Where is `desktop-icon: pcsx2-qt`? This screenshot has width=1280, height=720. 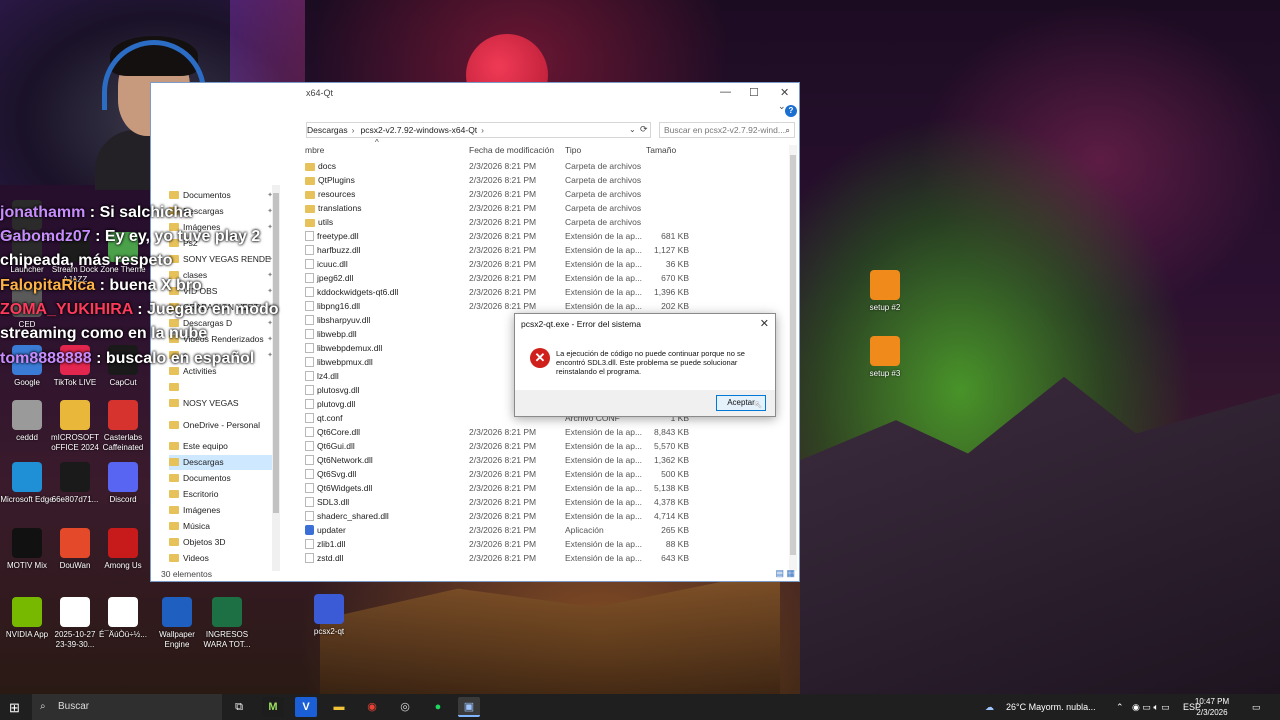
desktop-icon: pcsx2-qt is located at coordinates (329, 615).